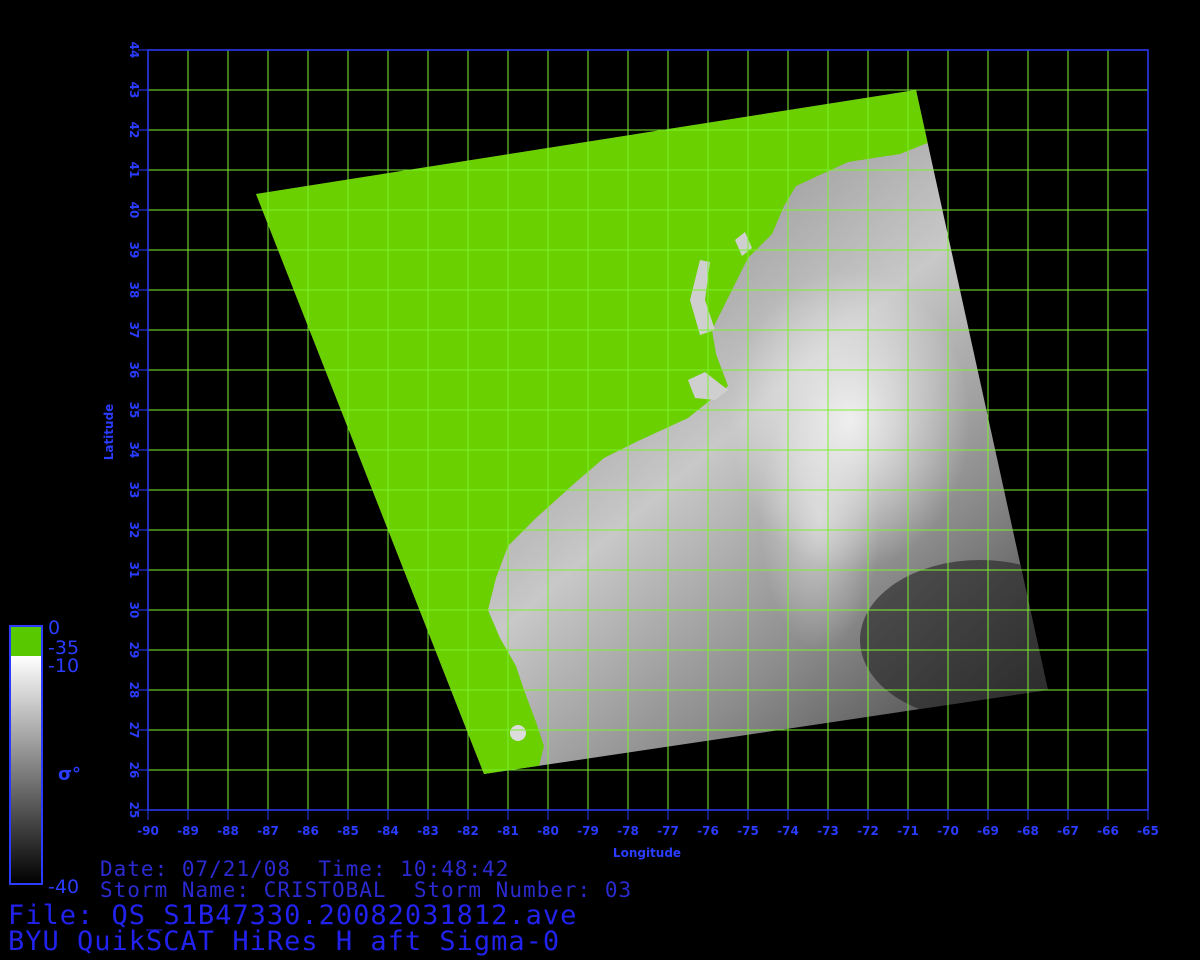 The image size is (1200, 960). I want to click on lat-tick-label: 39, so click(134, 250).